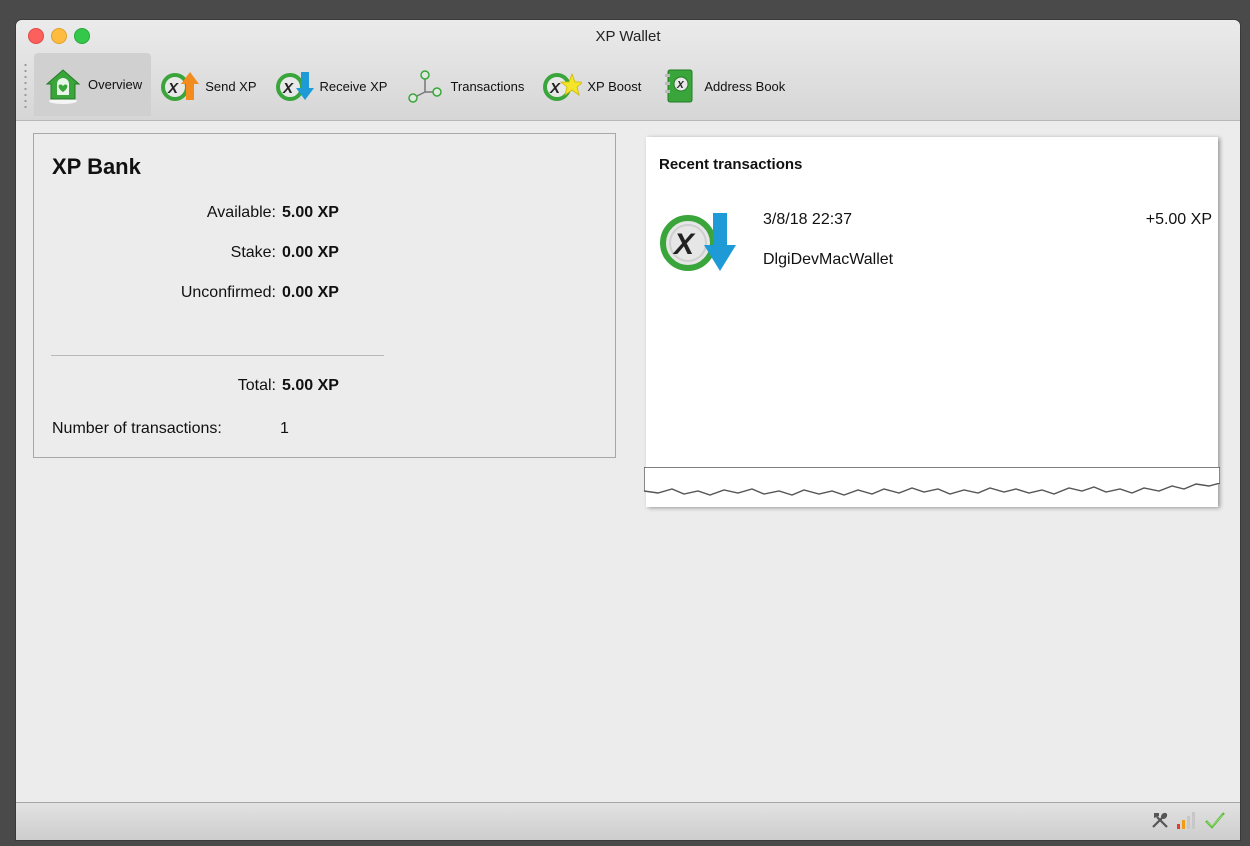 This screenshot has height=846, width=1250. What do you see at coordinates (137, 428) in the screenshot?
I see `number-of-transactions-label: Number of transactions:` at bounding box center [137, 428].